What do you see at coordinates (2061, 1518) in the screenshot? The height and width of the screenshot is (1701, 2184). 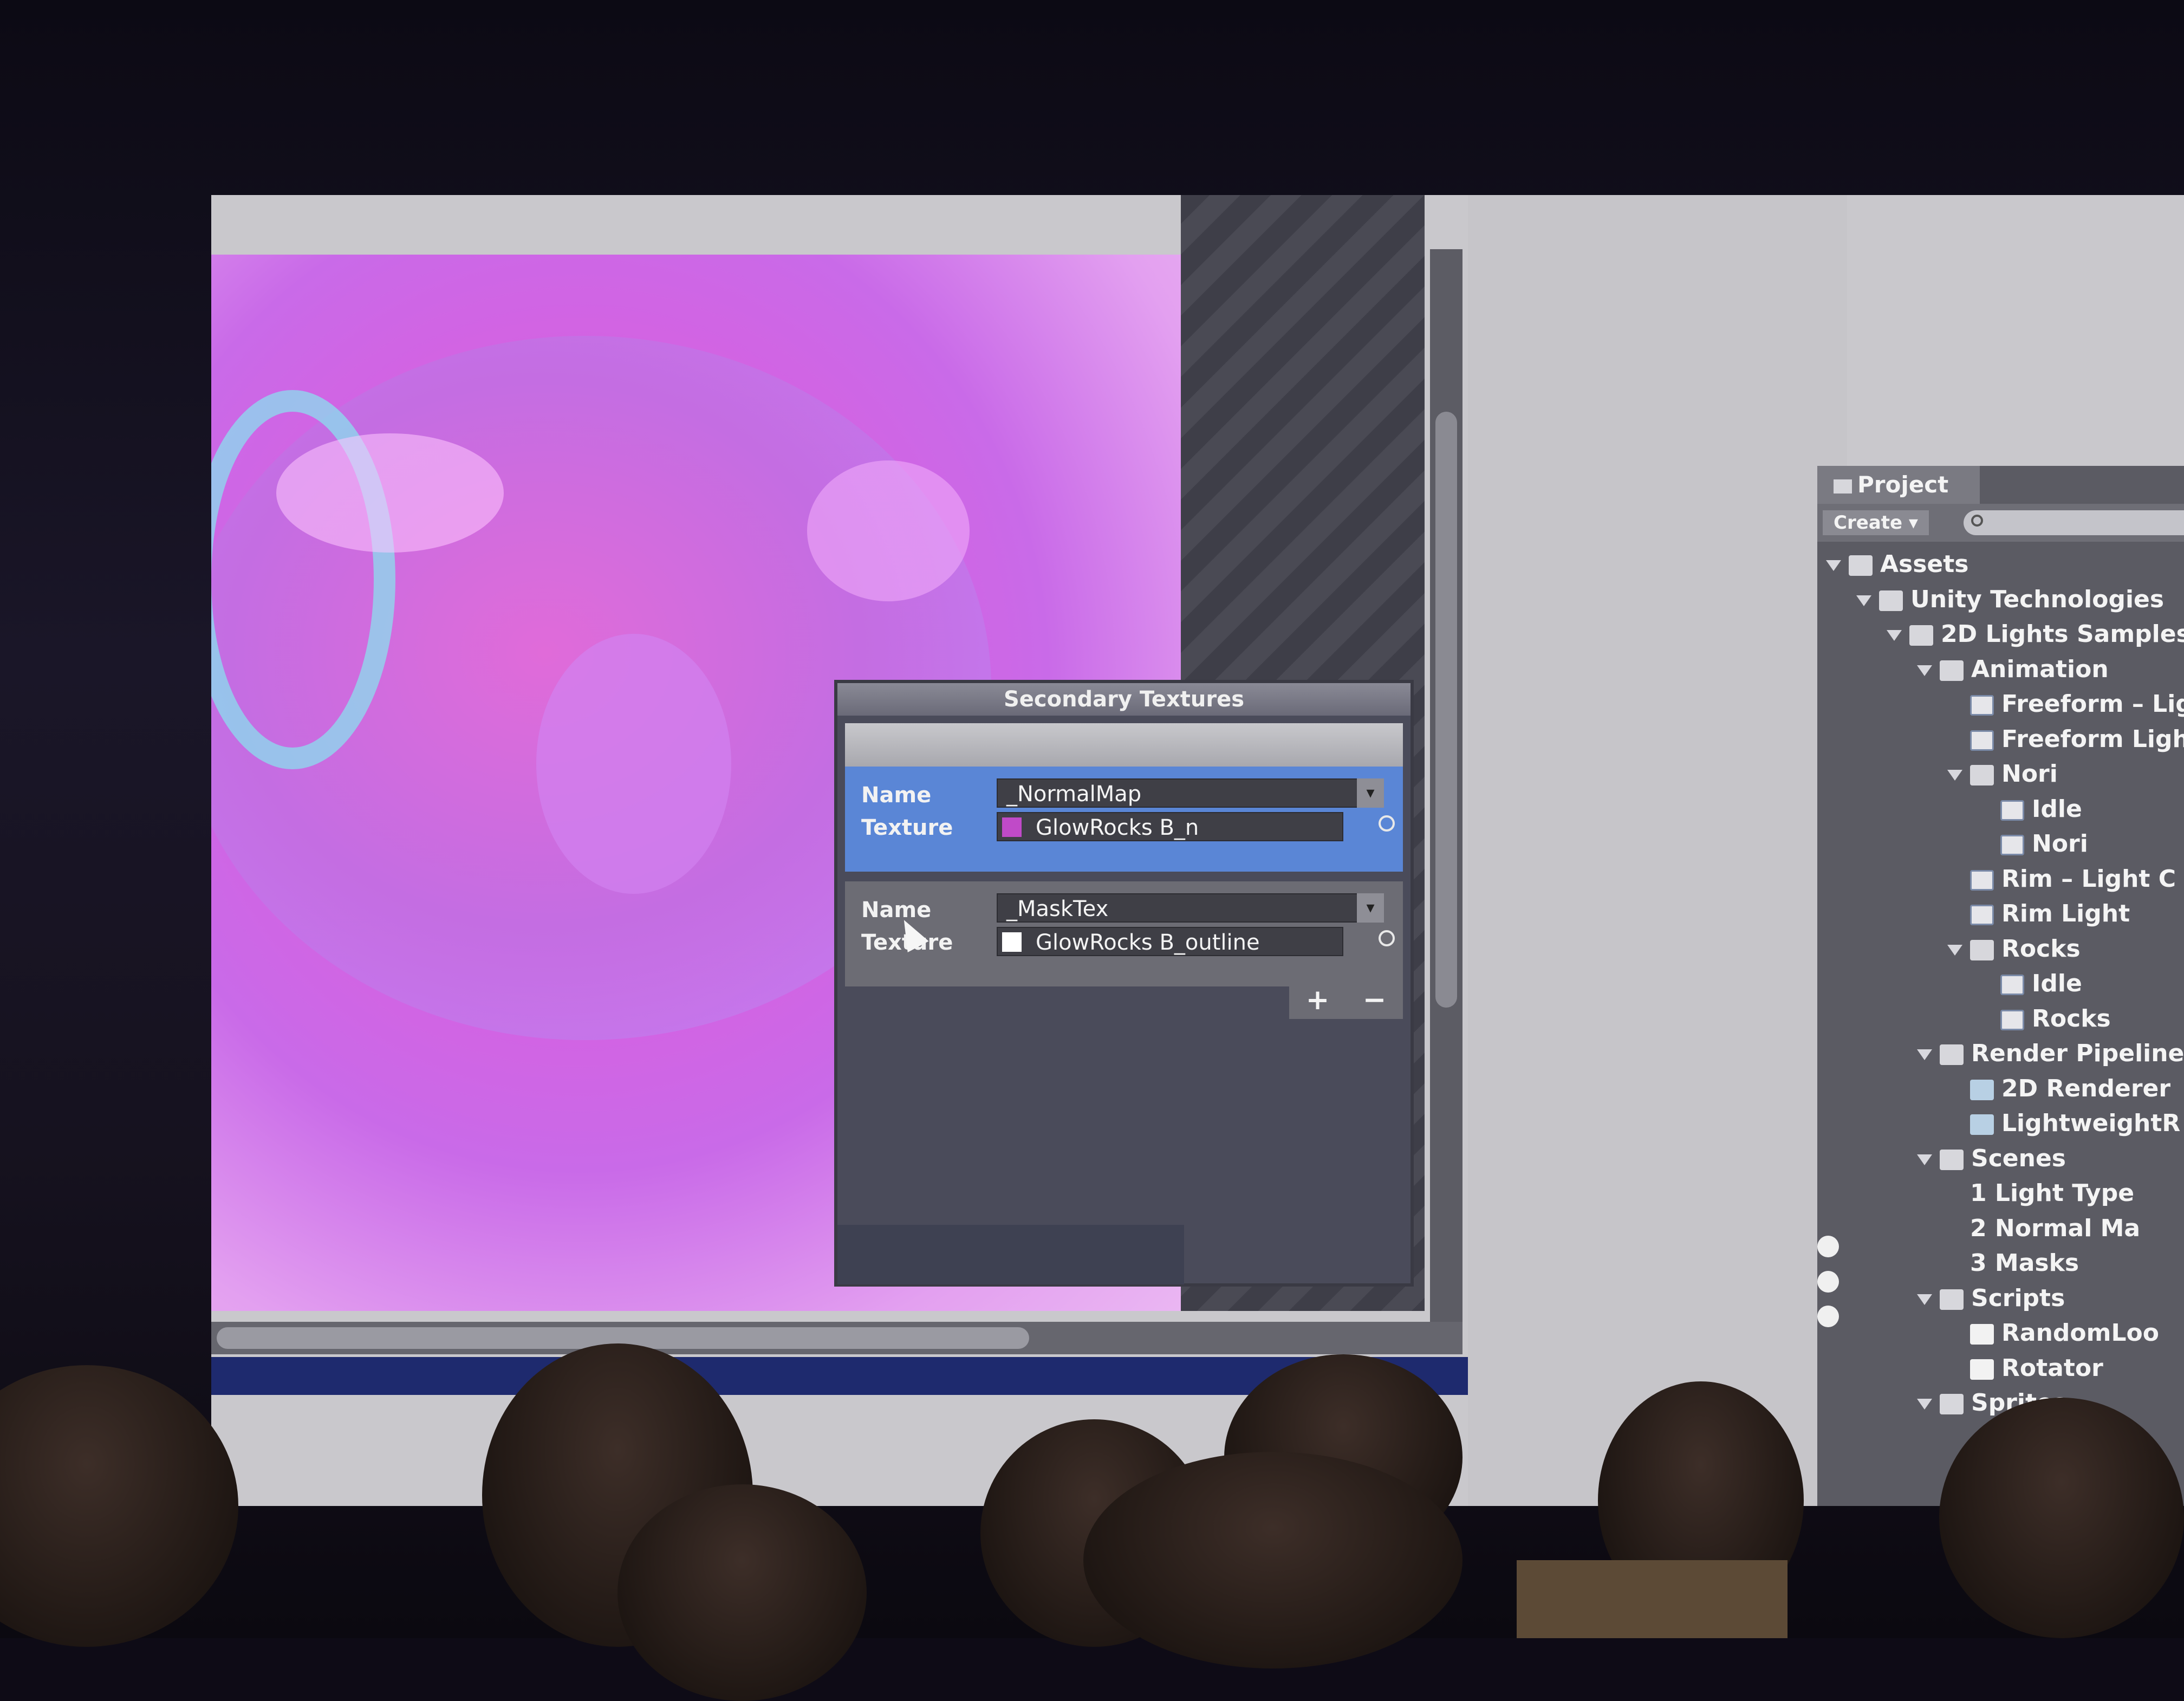 I see `audience-head` at bounding box center [2061, 1518].